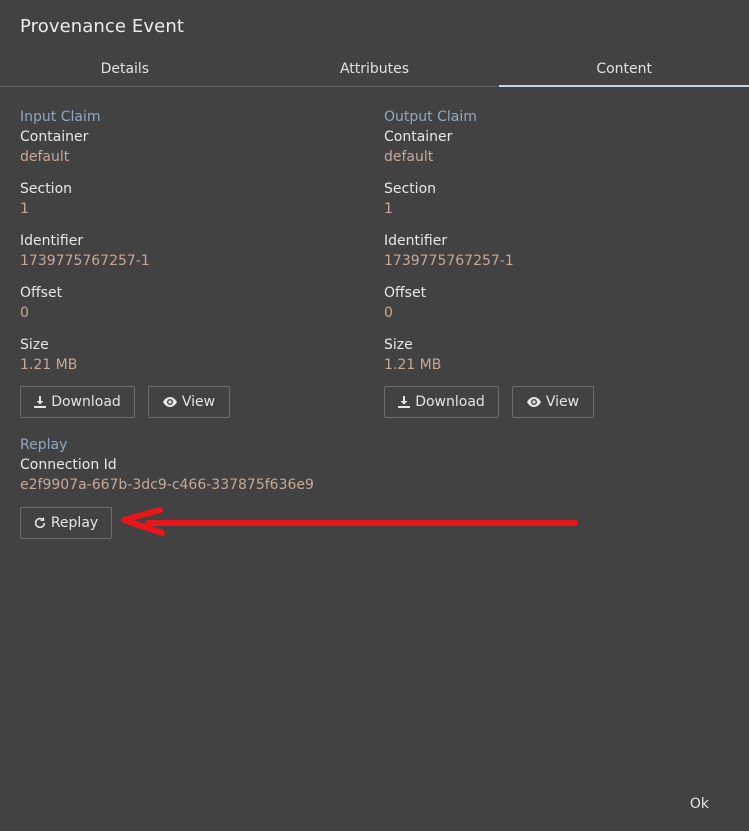 The image size is (749, 831). Describe the element at coordinates (562, 402) in the screenshot. I see `output-view-label: View` at that location.